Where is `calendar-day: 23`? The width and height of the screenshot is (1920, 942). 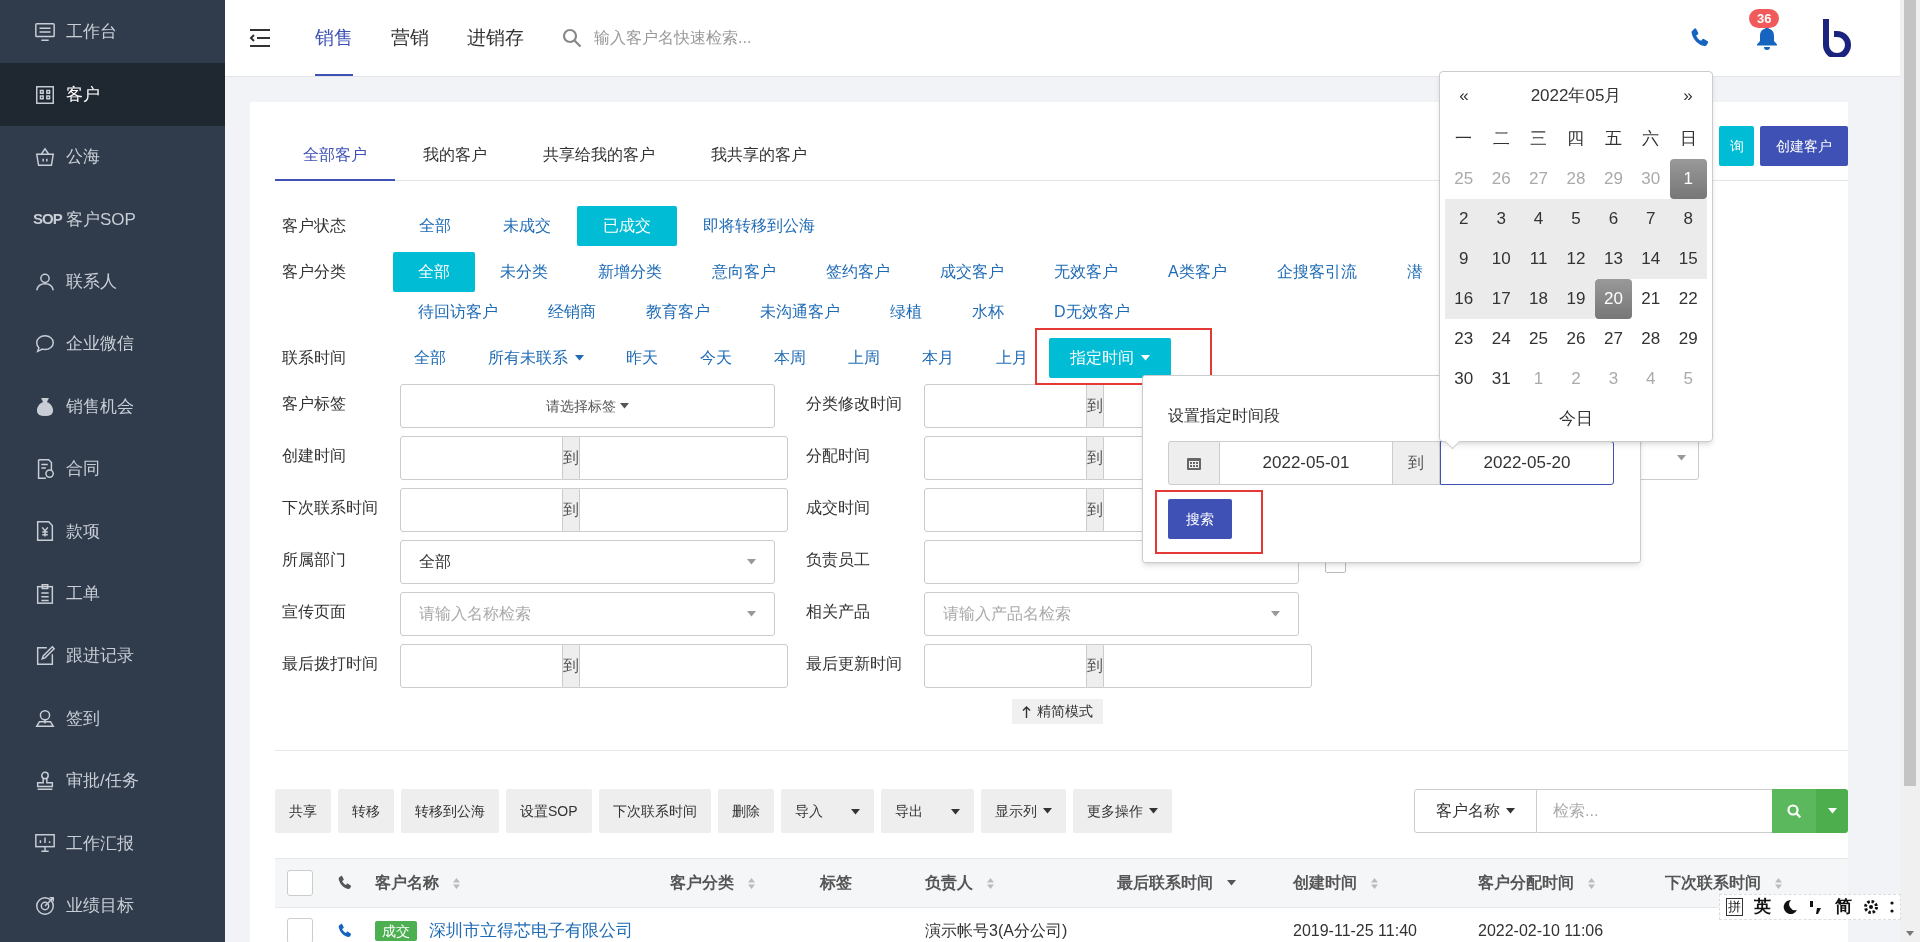 calendar-day: 23 is located at coordinates (1464, 339).